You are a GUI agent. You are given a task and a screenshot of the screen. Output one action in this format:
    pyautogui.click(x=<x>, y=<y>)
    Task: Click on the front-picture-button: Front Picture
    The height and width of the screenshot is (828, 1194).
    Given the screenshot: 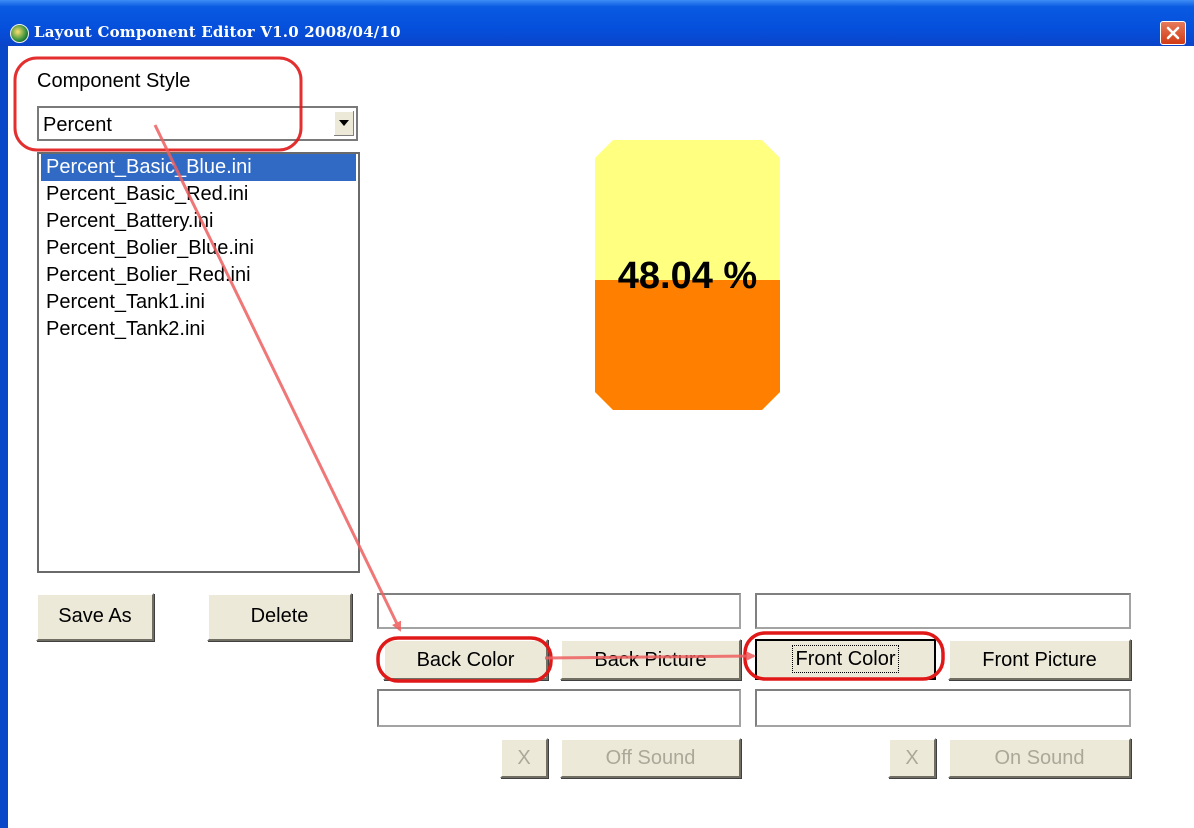 What is the action you would take?
    pyautogui.click(x=1039, y=659)
    